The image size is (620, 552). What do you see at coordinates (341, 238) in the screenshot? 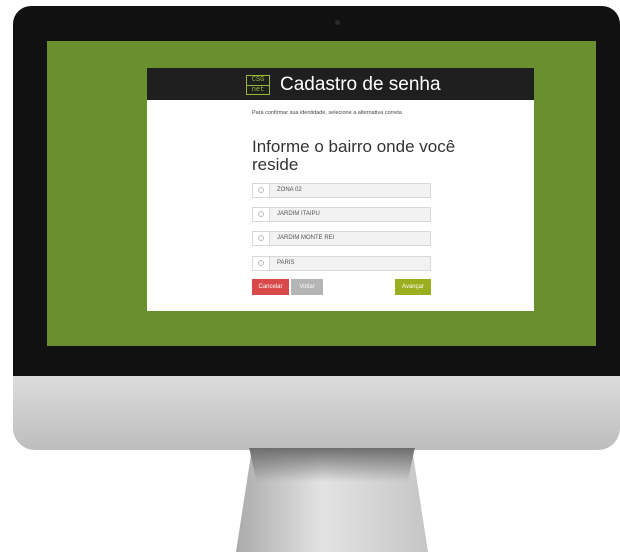
I see `option-jardim-monte-rei: JARDIM MONTE REI` at bounding box center [341, 238].